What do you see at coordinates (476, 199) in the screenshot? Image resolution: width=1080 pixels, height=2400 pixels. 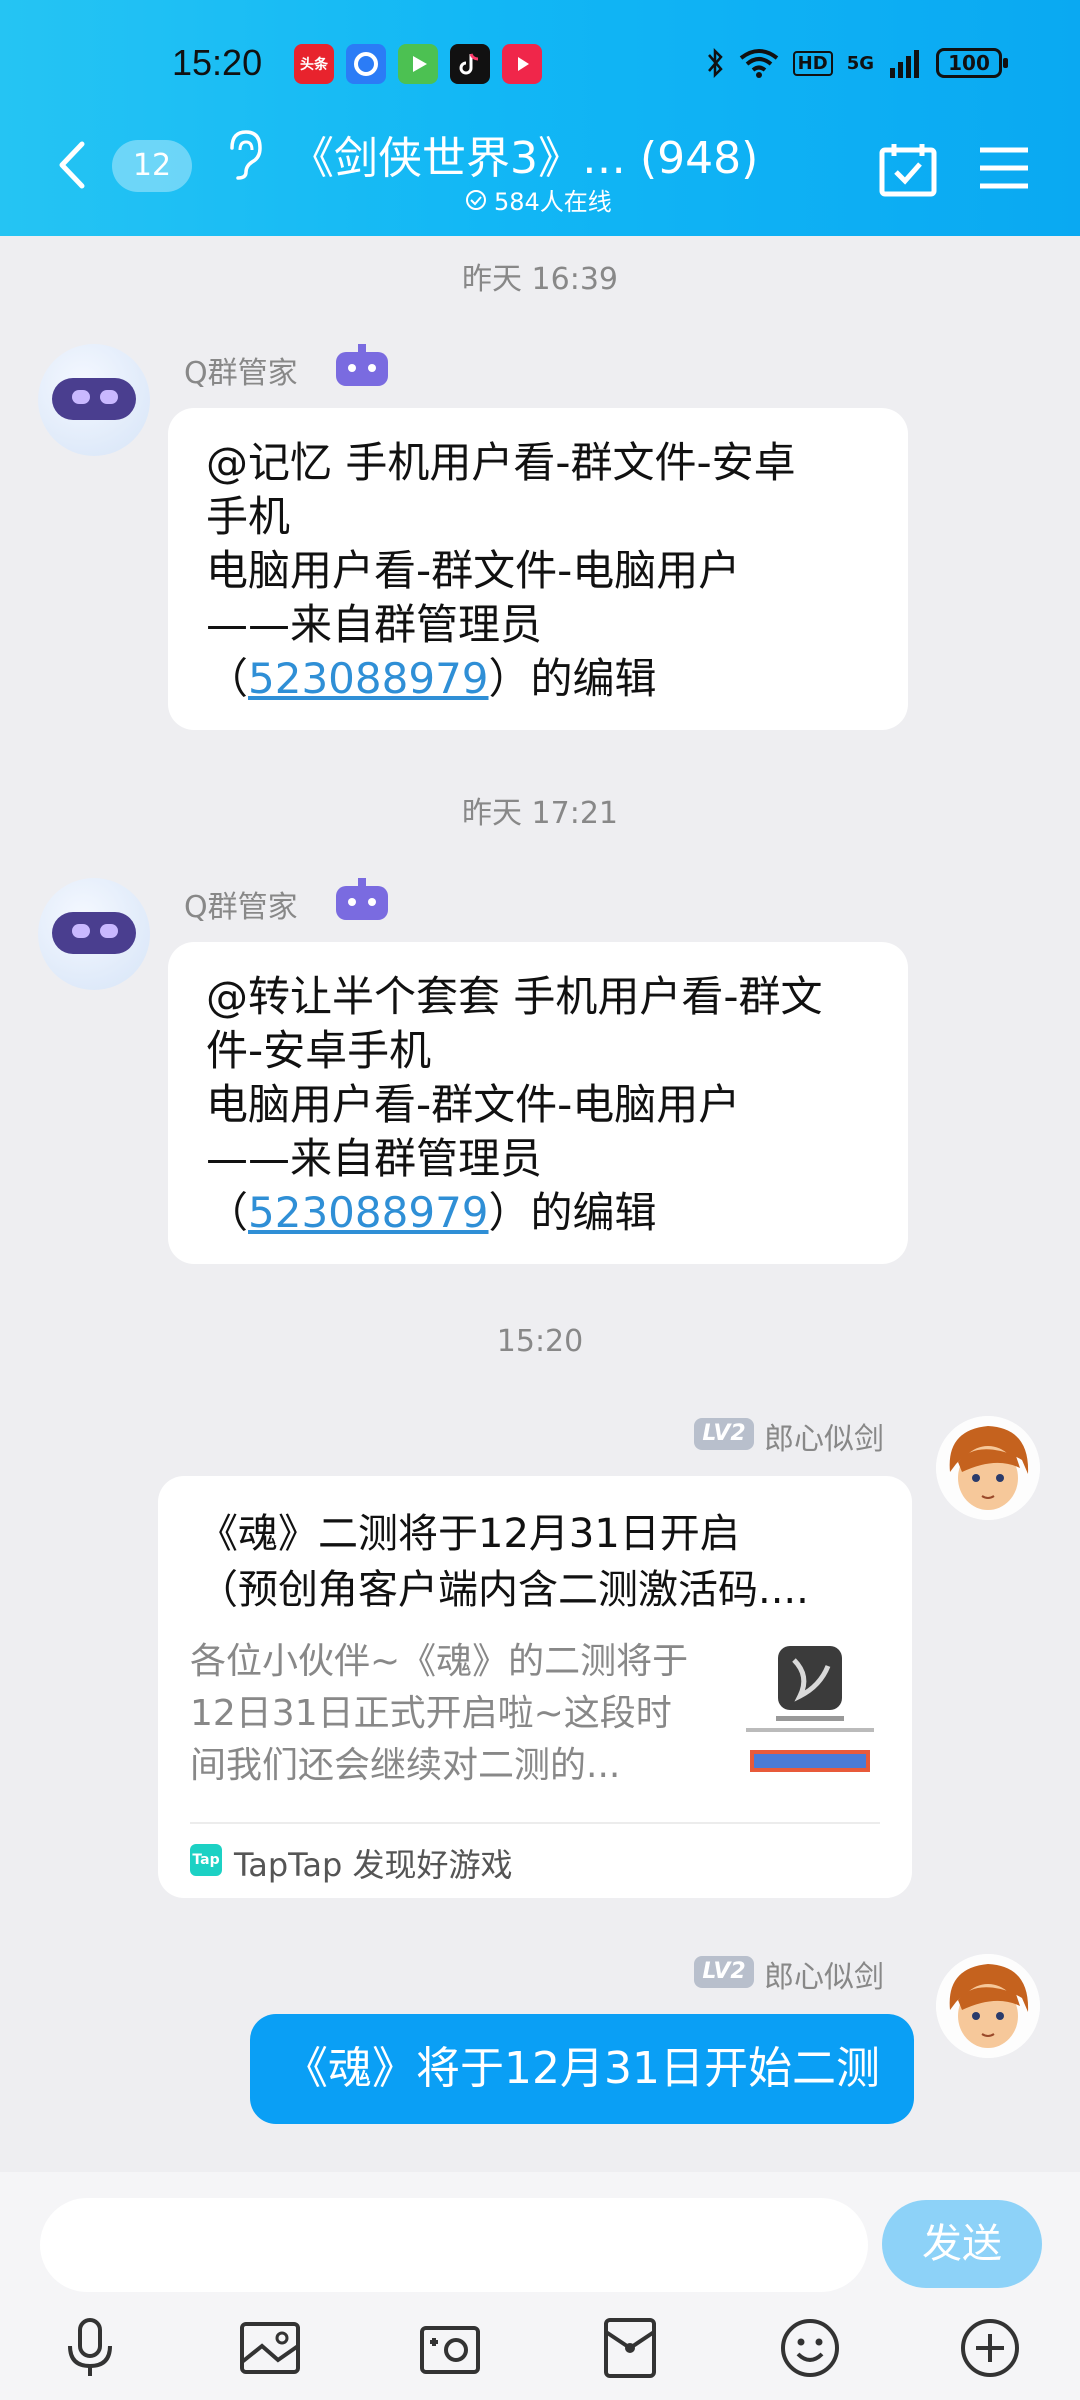 I see `check-circle-icon` at bounding box center [476, 199].